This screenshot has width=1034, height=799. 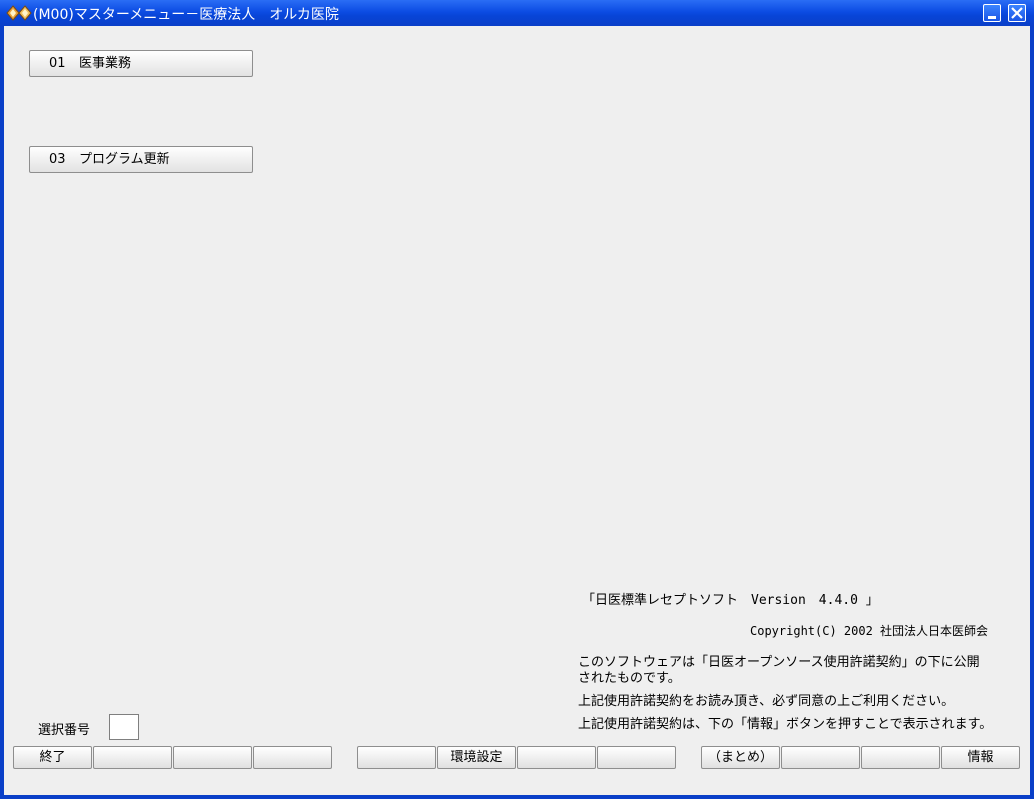 What do you see at coordinates (517, 13) in the screenshot?
I see `title-bar: (M00)マスターメニュー－医療法人 オルカ医院` at bounding box center [517, 13].